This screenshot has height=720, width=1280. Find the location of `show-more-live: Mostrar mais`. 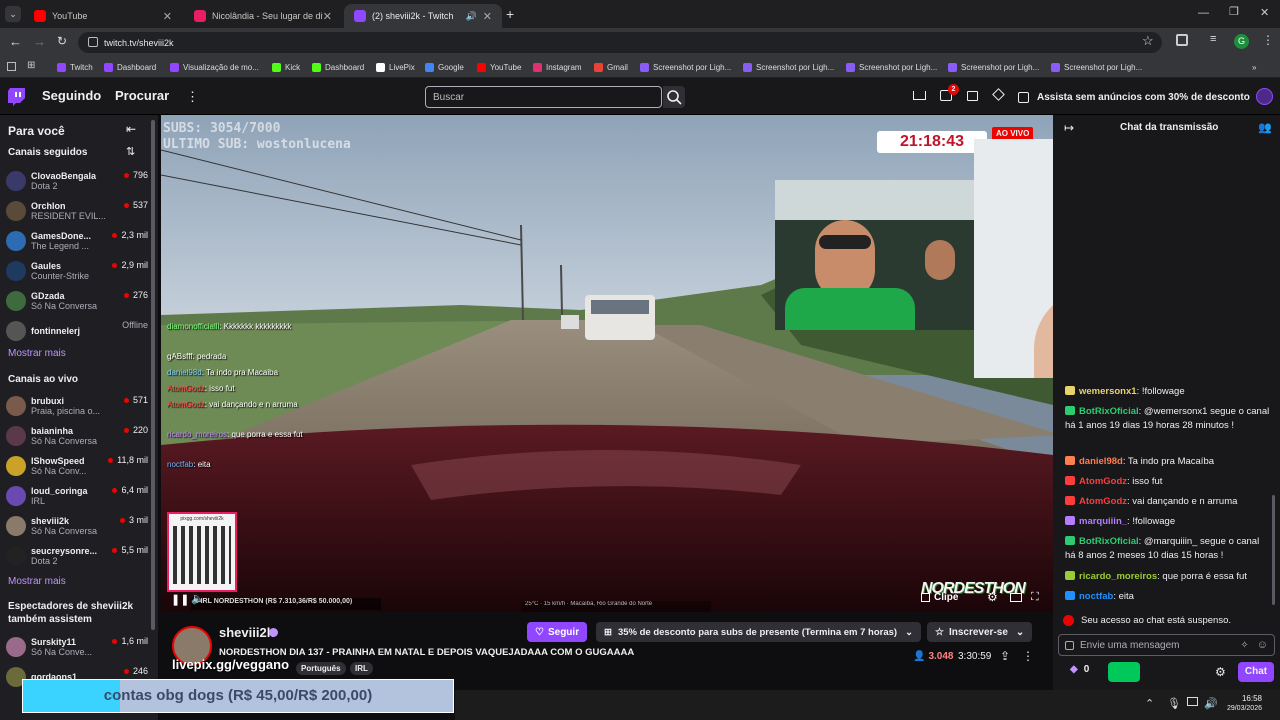

show-more-live: Mostrar mais is located at coordinates (37, 581).